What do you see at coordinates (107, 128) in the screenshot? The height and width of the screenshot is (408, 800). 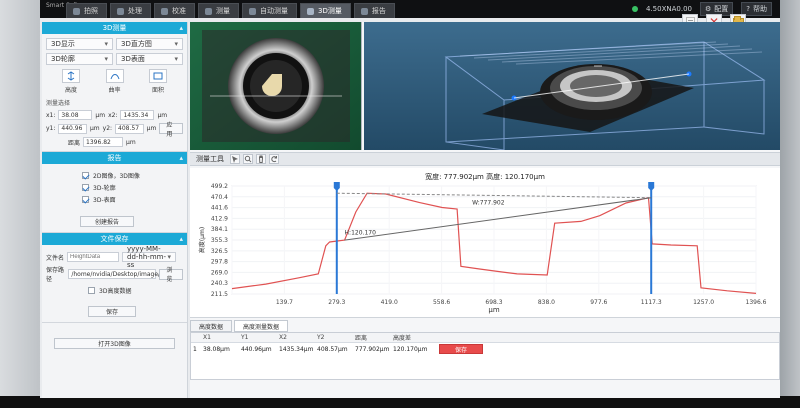 I see `y2-label: y2:` at bounding box center [107, 128].